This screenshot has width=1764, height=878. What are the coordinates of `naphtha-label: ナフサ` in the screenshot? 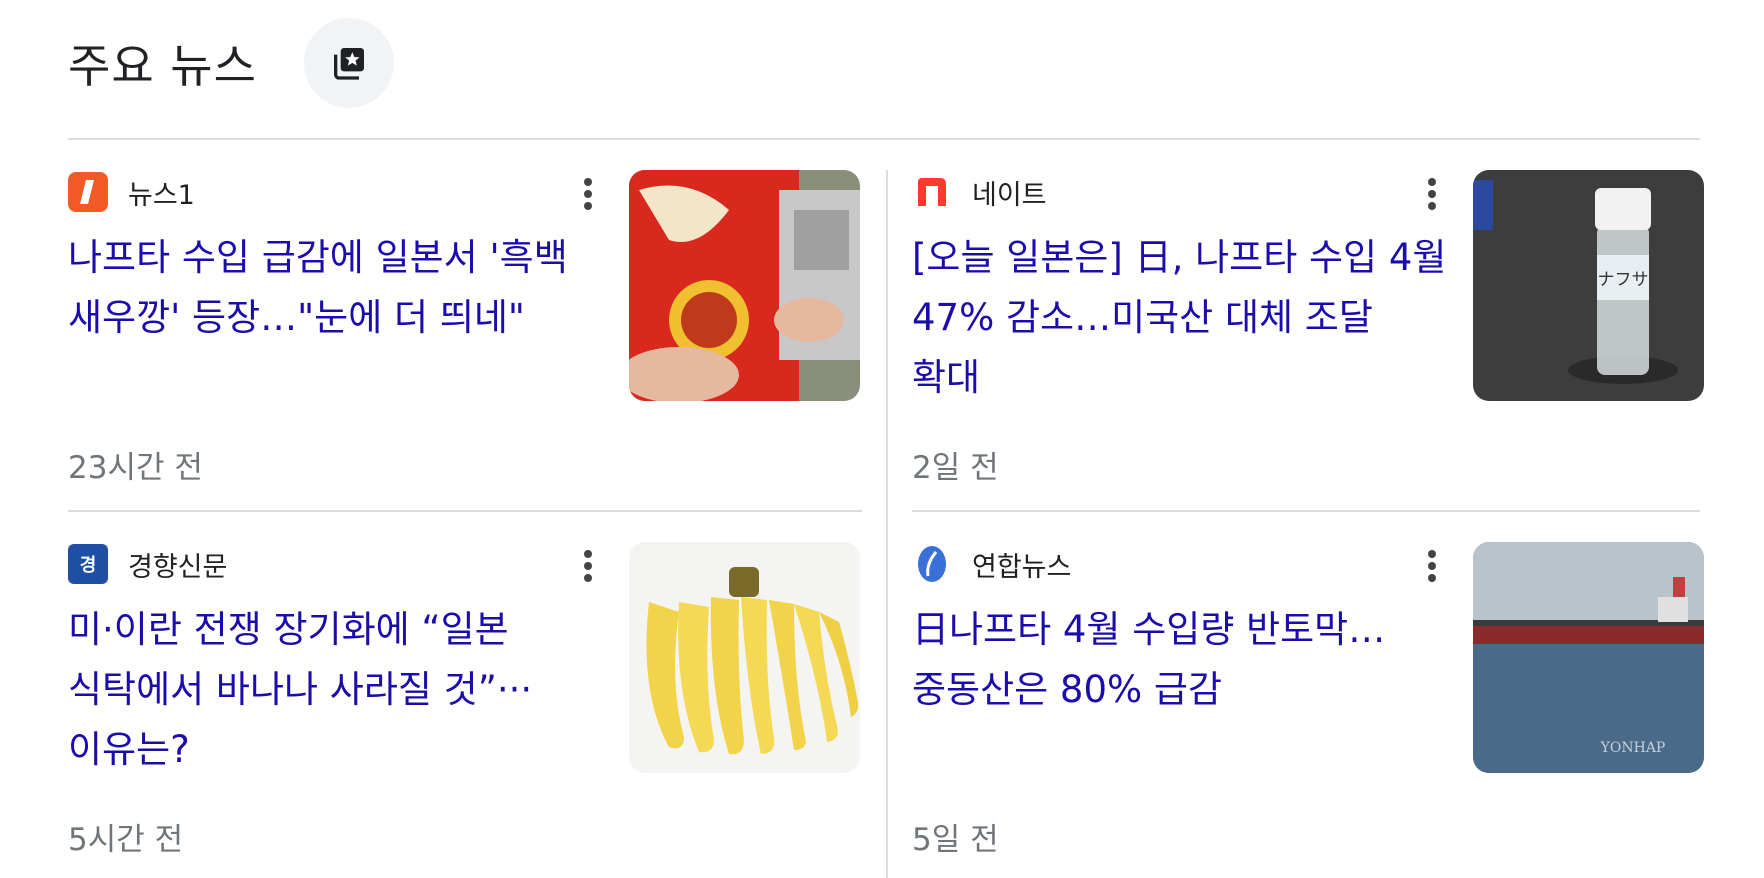 It's located at (1623, 280).